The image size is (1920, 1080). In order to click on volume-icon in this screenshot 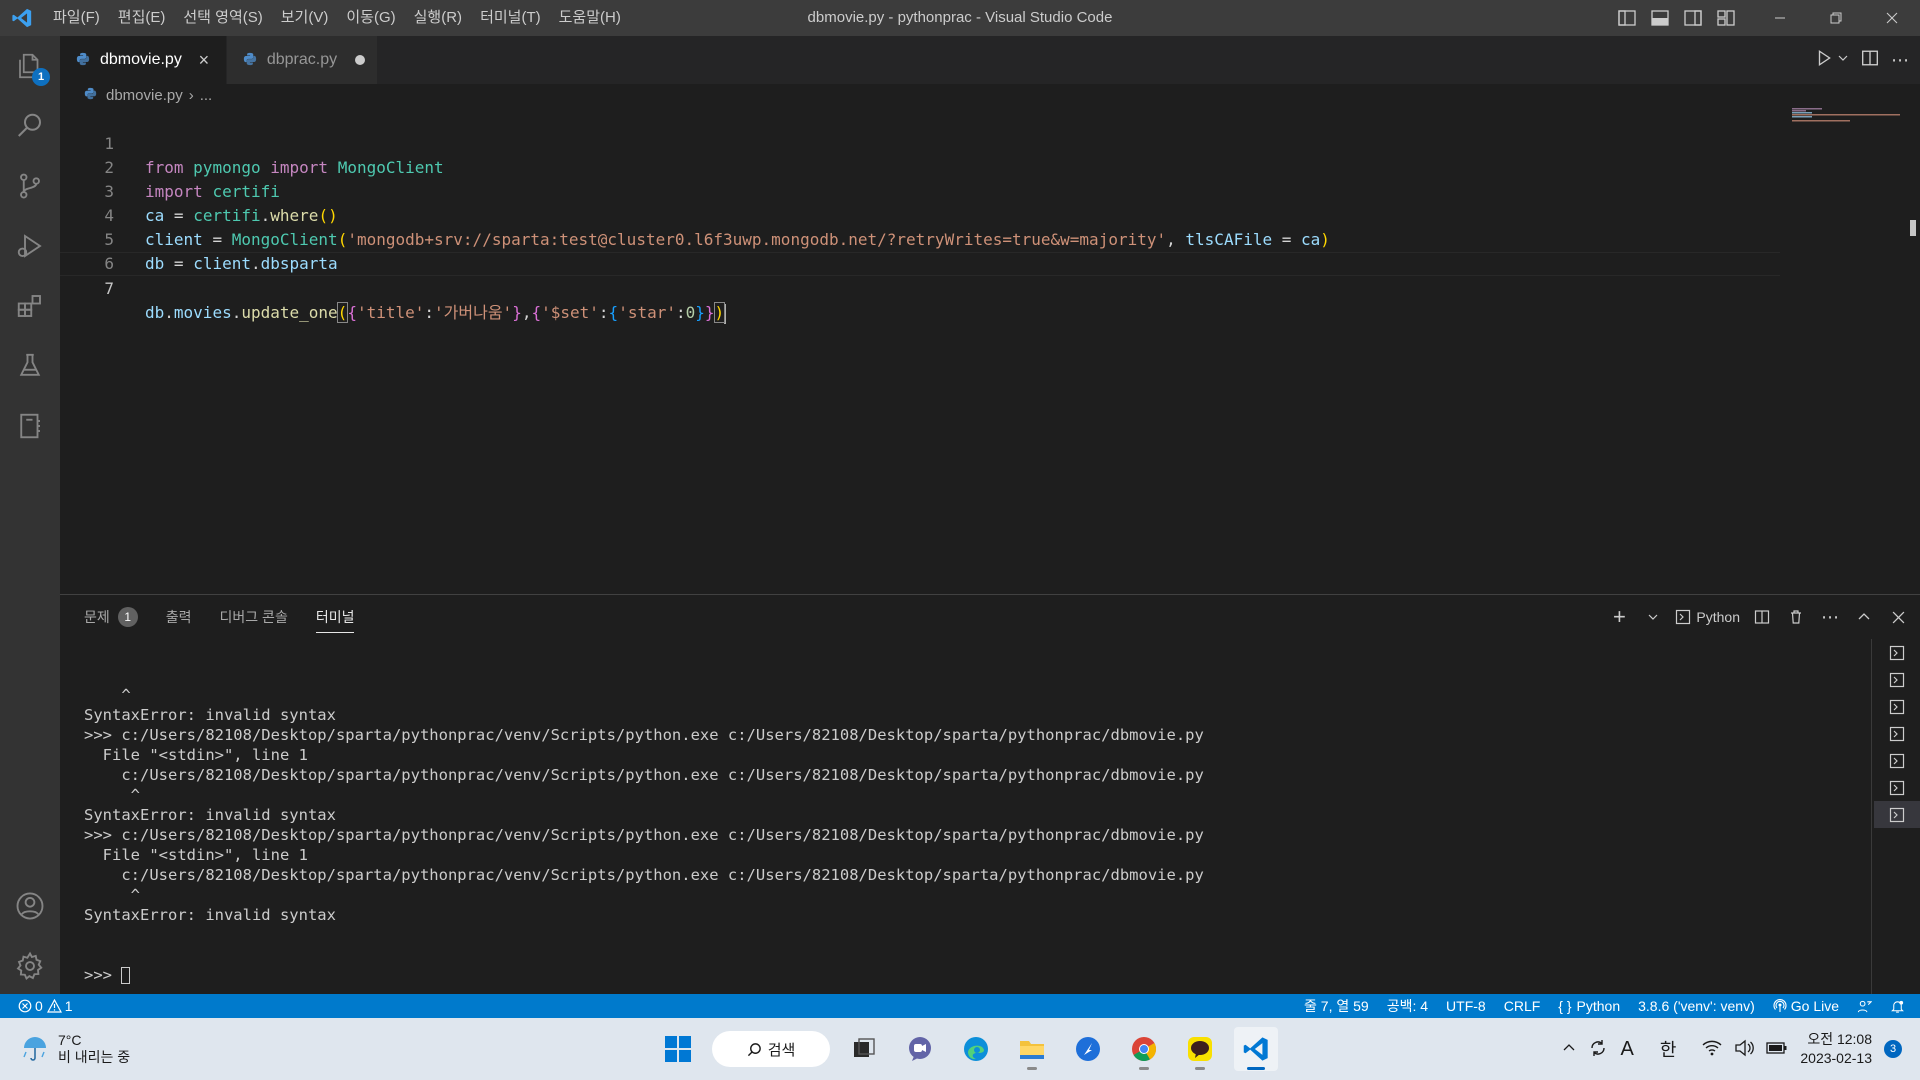, I will do `click(1744, 1049)`.